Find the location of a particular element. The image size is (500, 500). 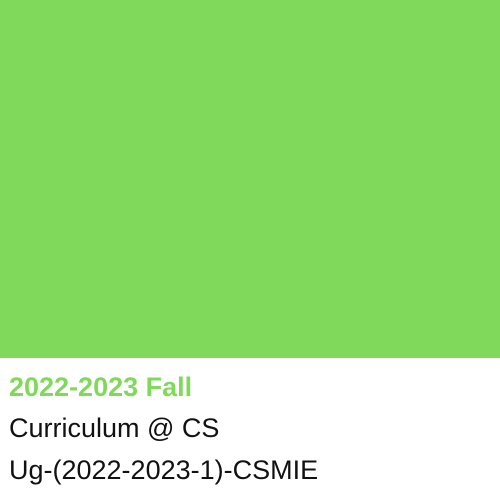

curriculum-label: Curriculum @ CS is located at coordinates (114, 428).